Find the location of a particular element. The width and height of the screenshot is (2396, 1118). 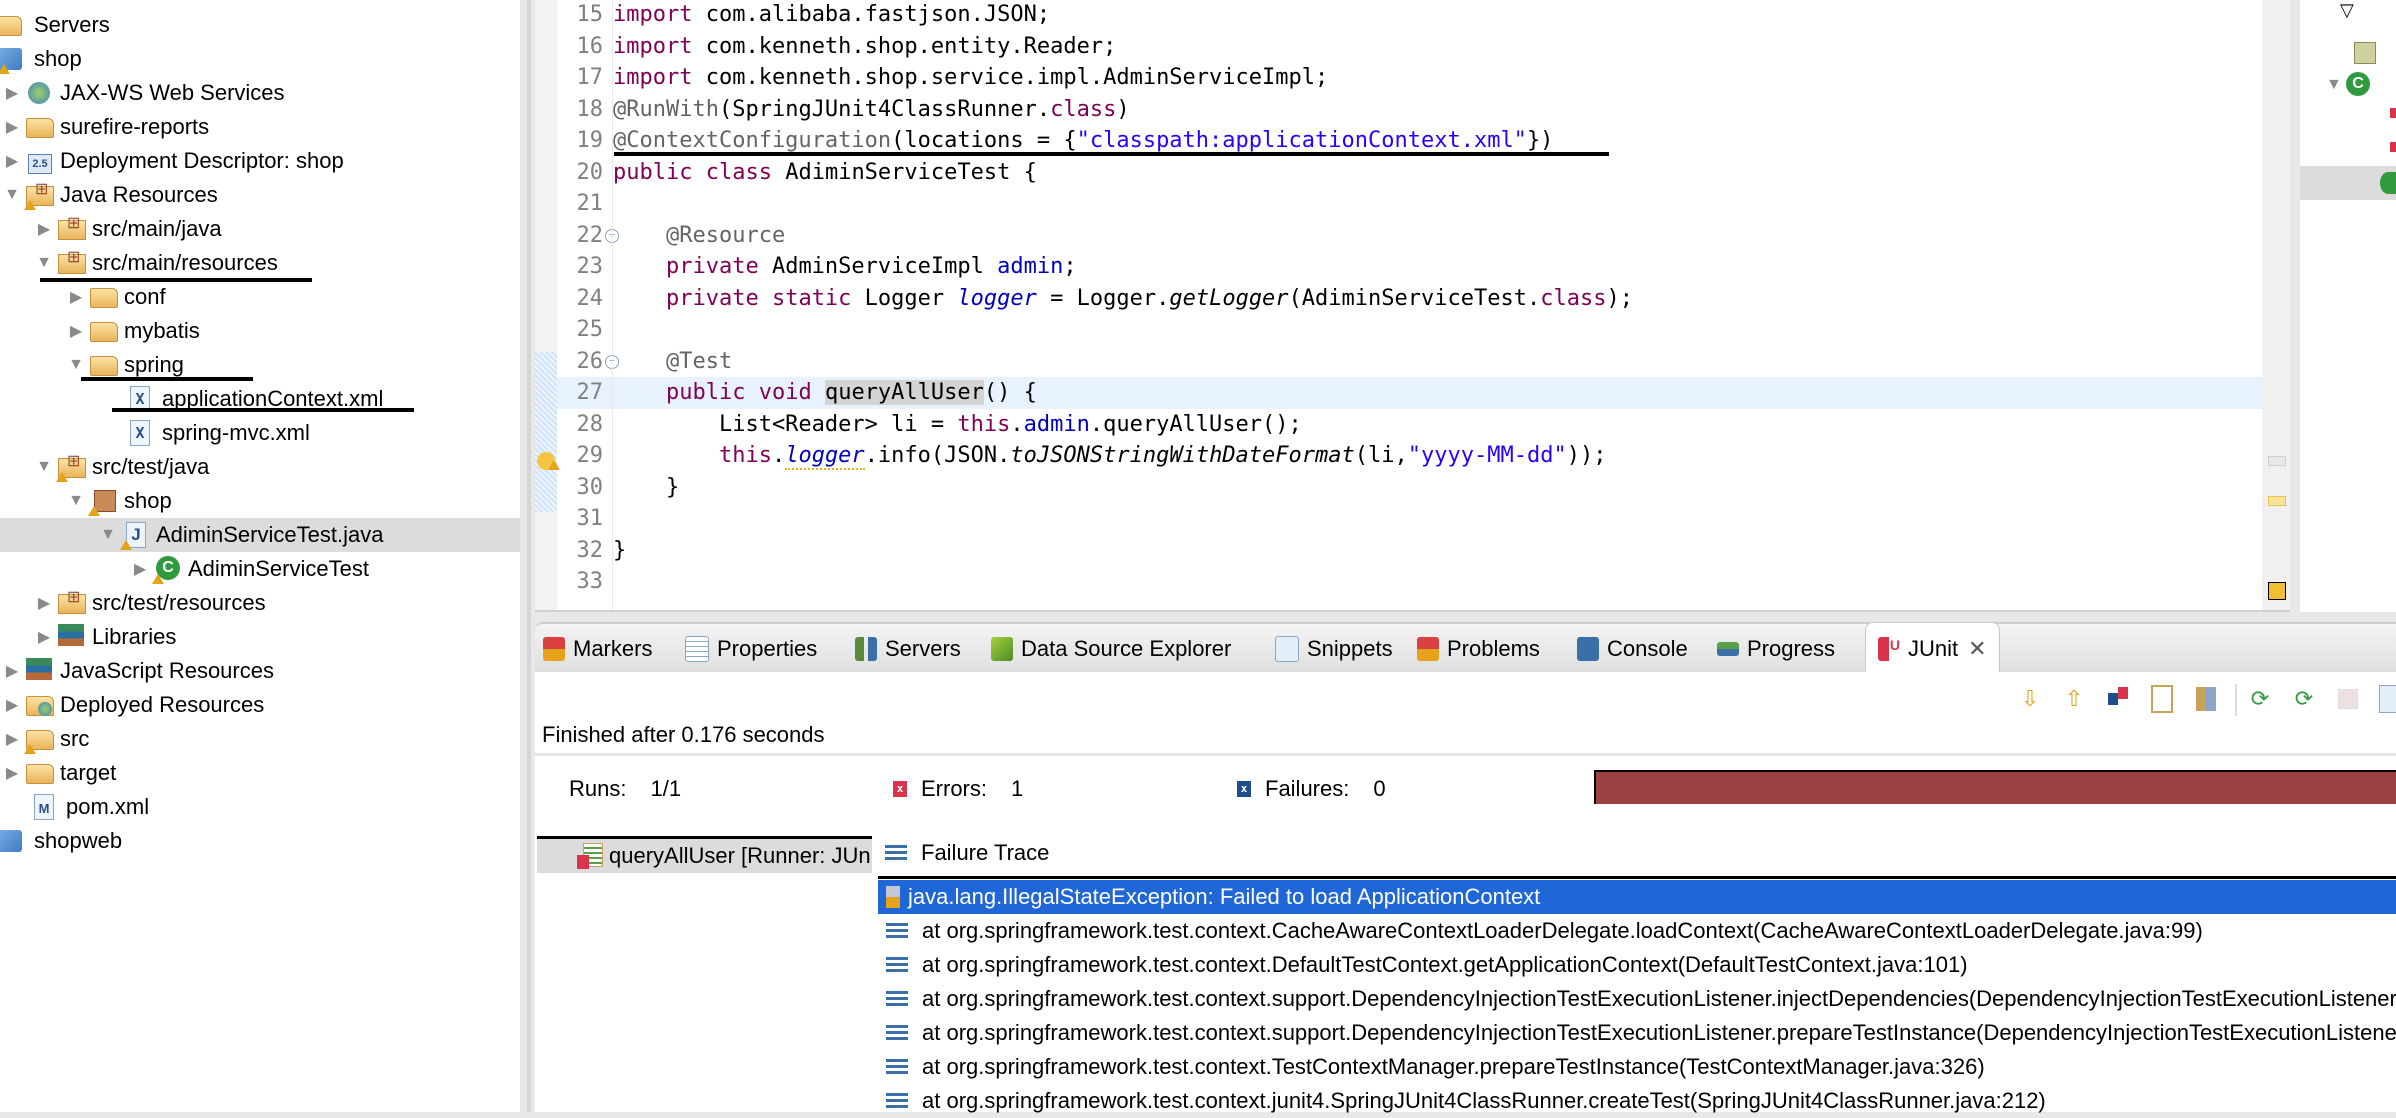

tree-item-javascript-resources: ▶ JavaScript Resources is located at coordinates (260, 671).